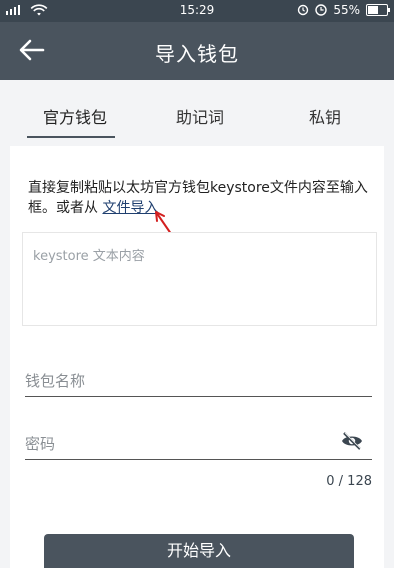  I want to click on app-bar: 导入钱包, so click(197, 51).